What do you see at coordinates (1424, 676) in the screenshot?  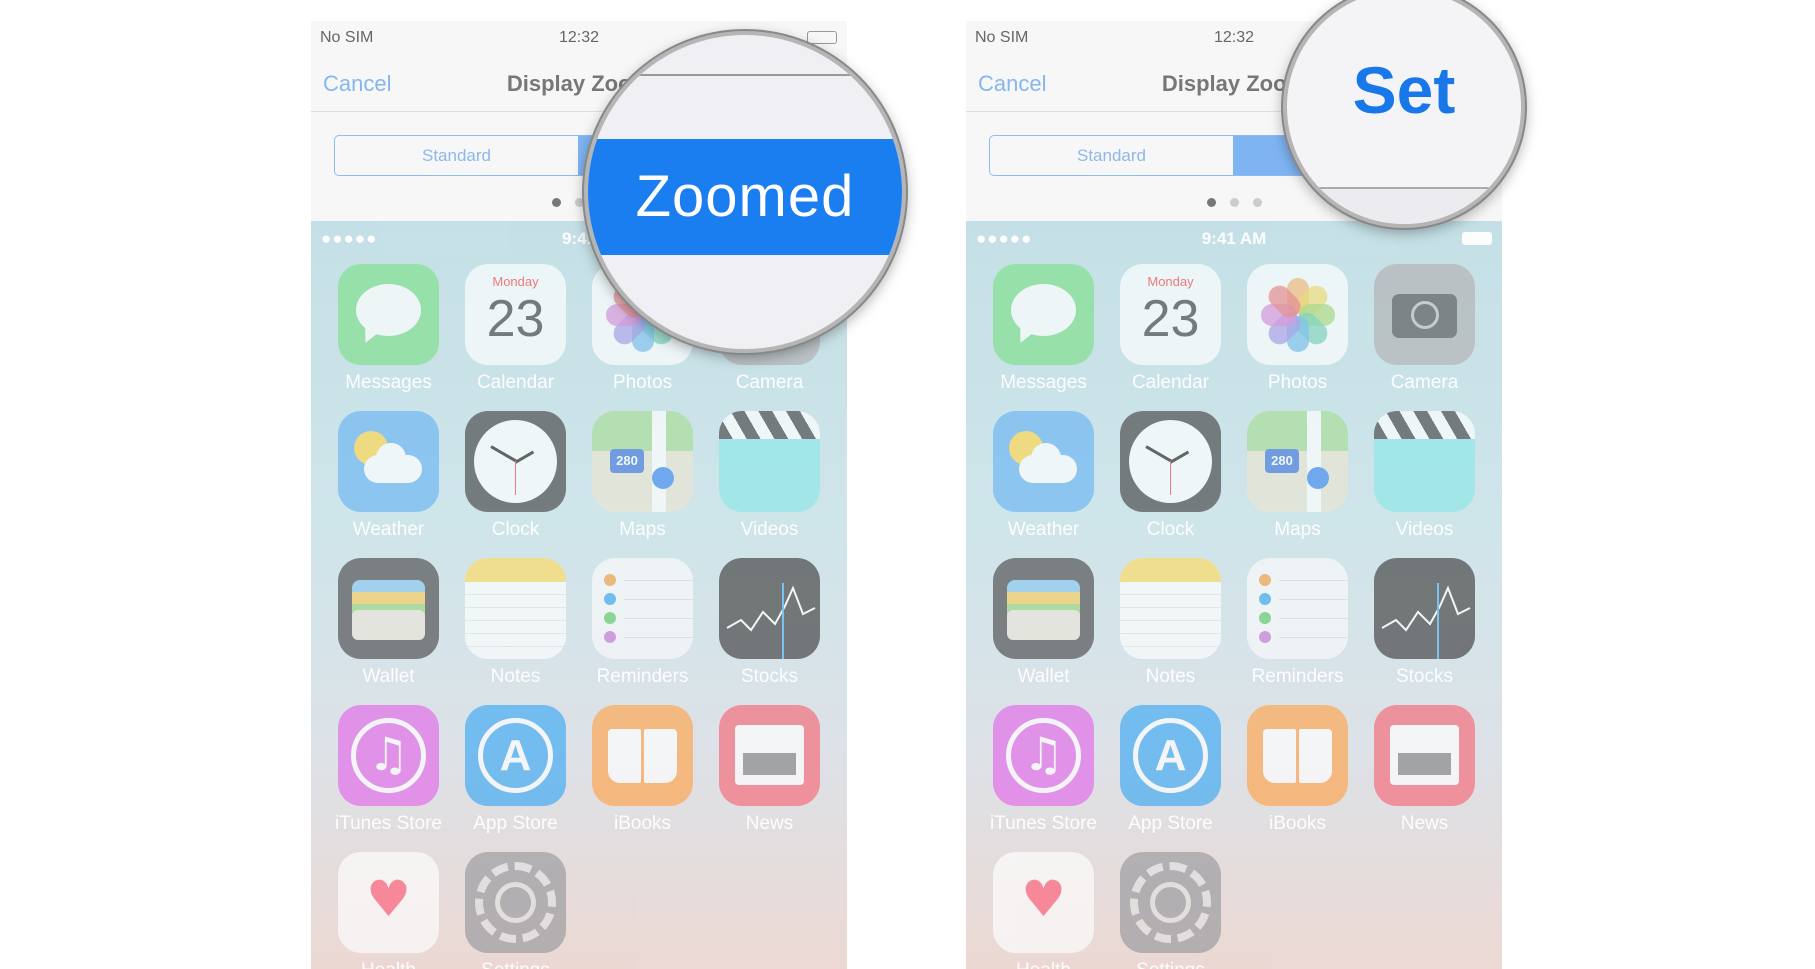 I see `app-label: Stocks` at bounding box center [1424, 676].